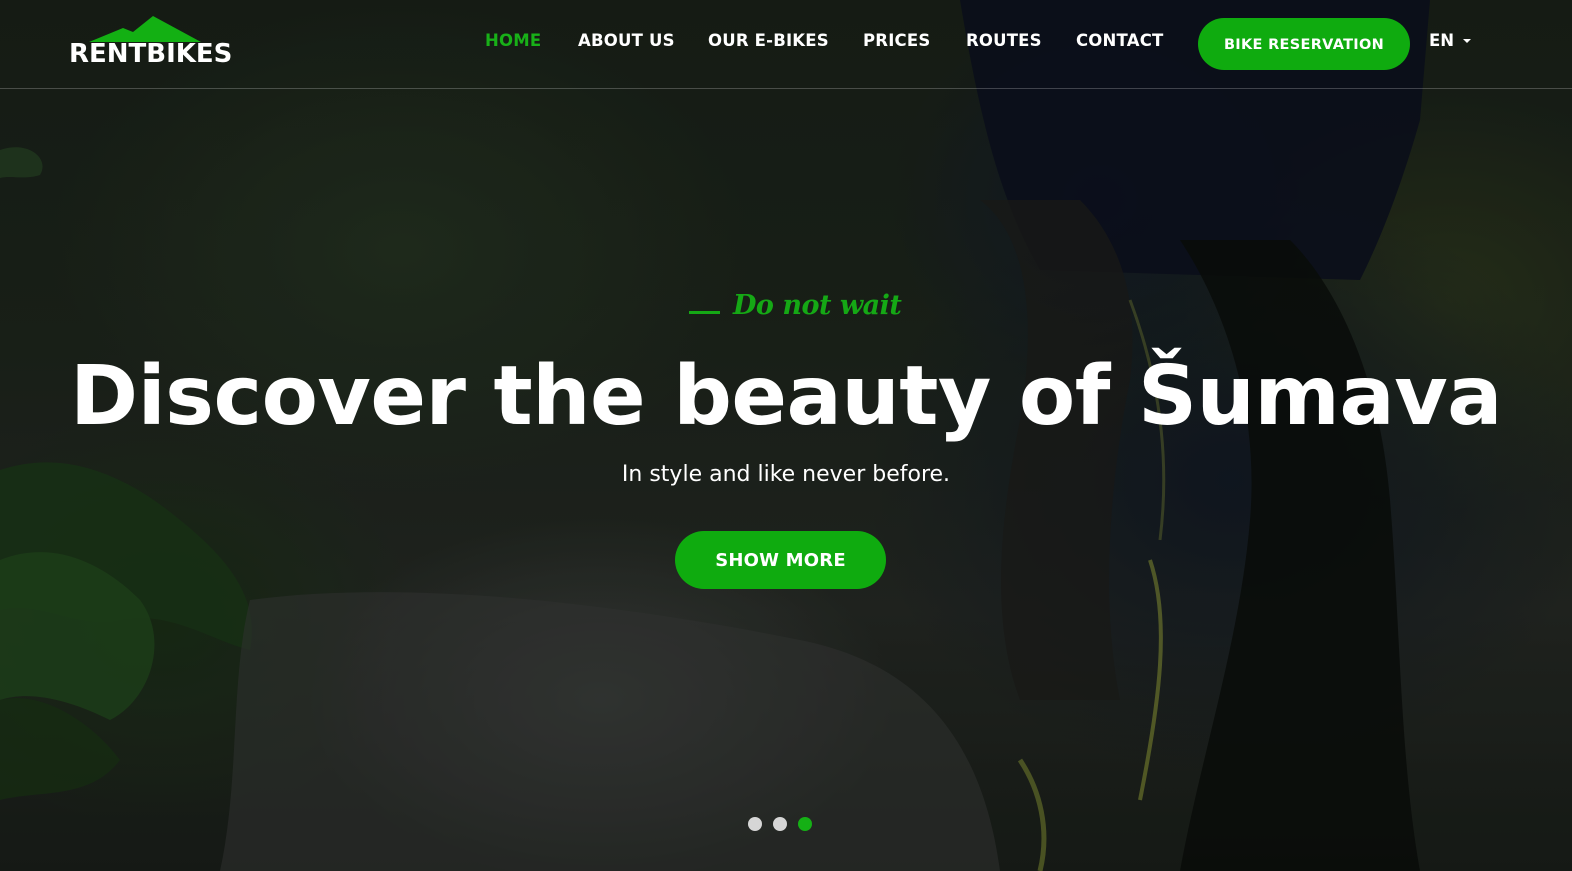  What do you see at coordinates (896, 41) in the screenshot?
I see `nav-item-prices: PRICES` at bounding box center [896, 41].